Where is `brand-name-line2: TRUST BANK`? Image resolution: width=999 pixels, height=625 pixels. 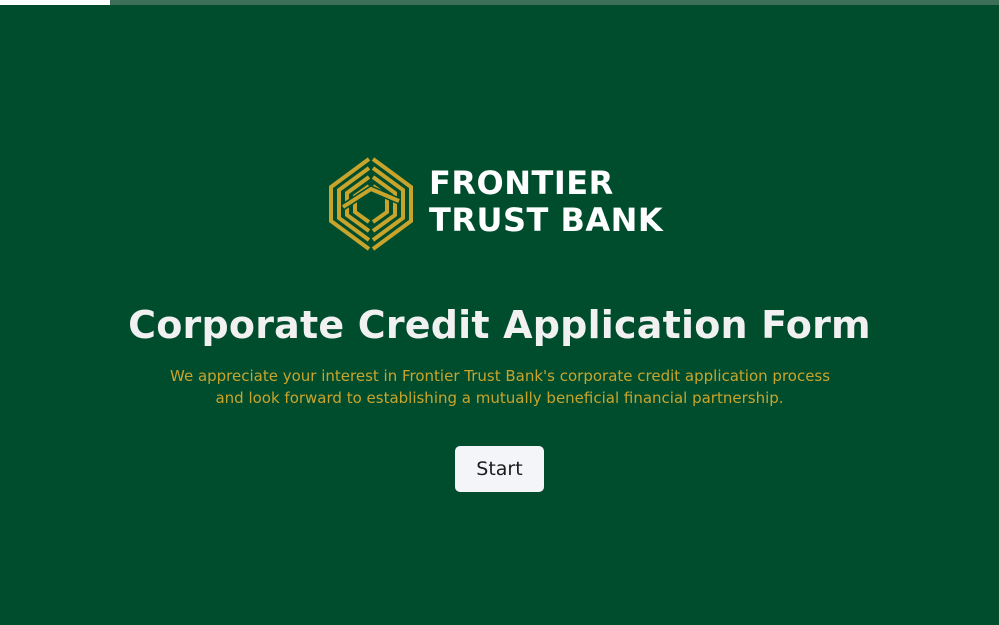
brand-name-line2: TRUST BANK is located at coordinates (546, 220).